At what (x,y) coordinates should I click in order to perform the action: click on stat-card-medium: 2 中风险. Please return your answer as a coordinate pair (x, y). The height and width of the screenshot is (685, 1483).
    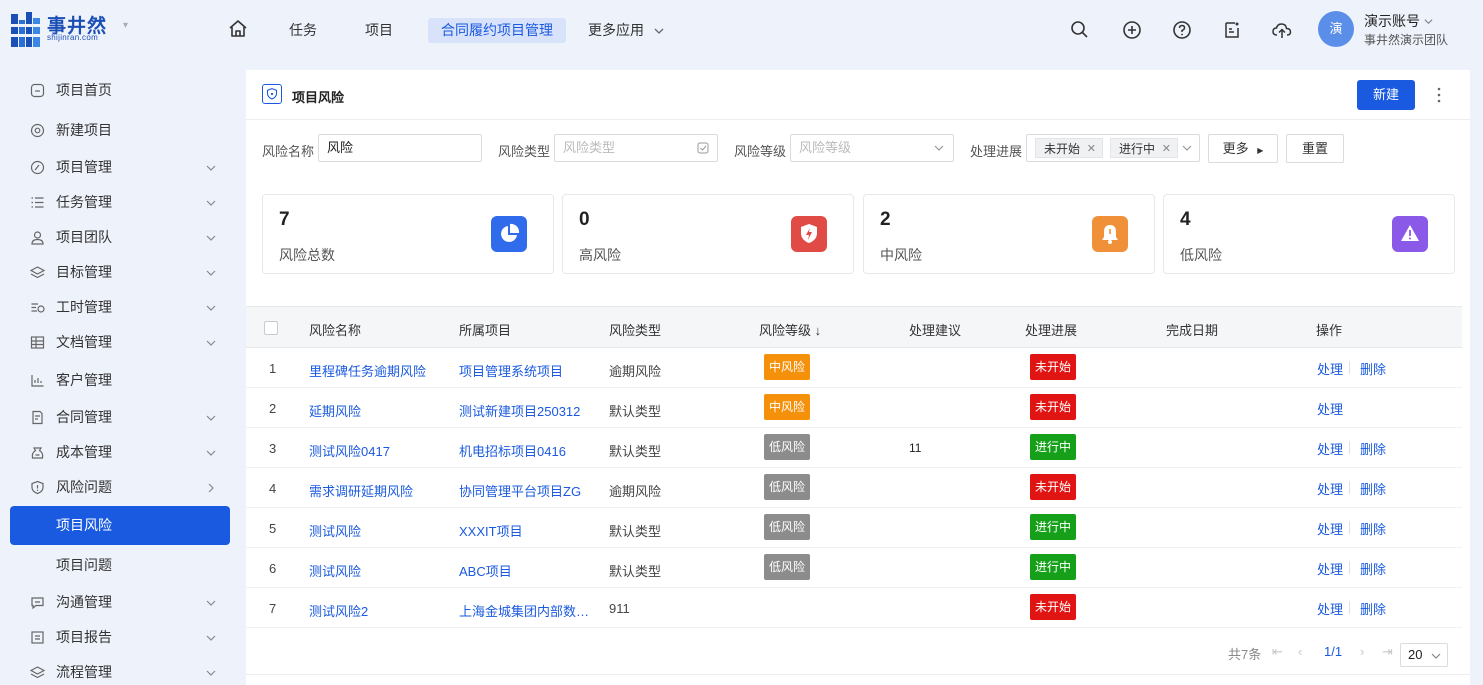
    Looking at the image, I should click on (1009, 234).